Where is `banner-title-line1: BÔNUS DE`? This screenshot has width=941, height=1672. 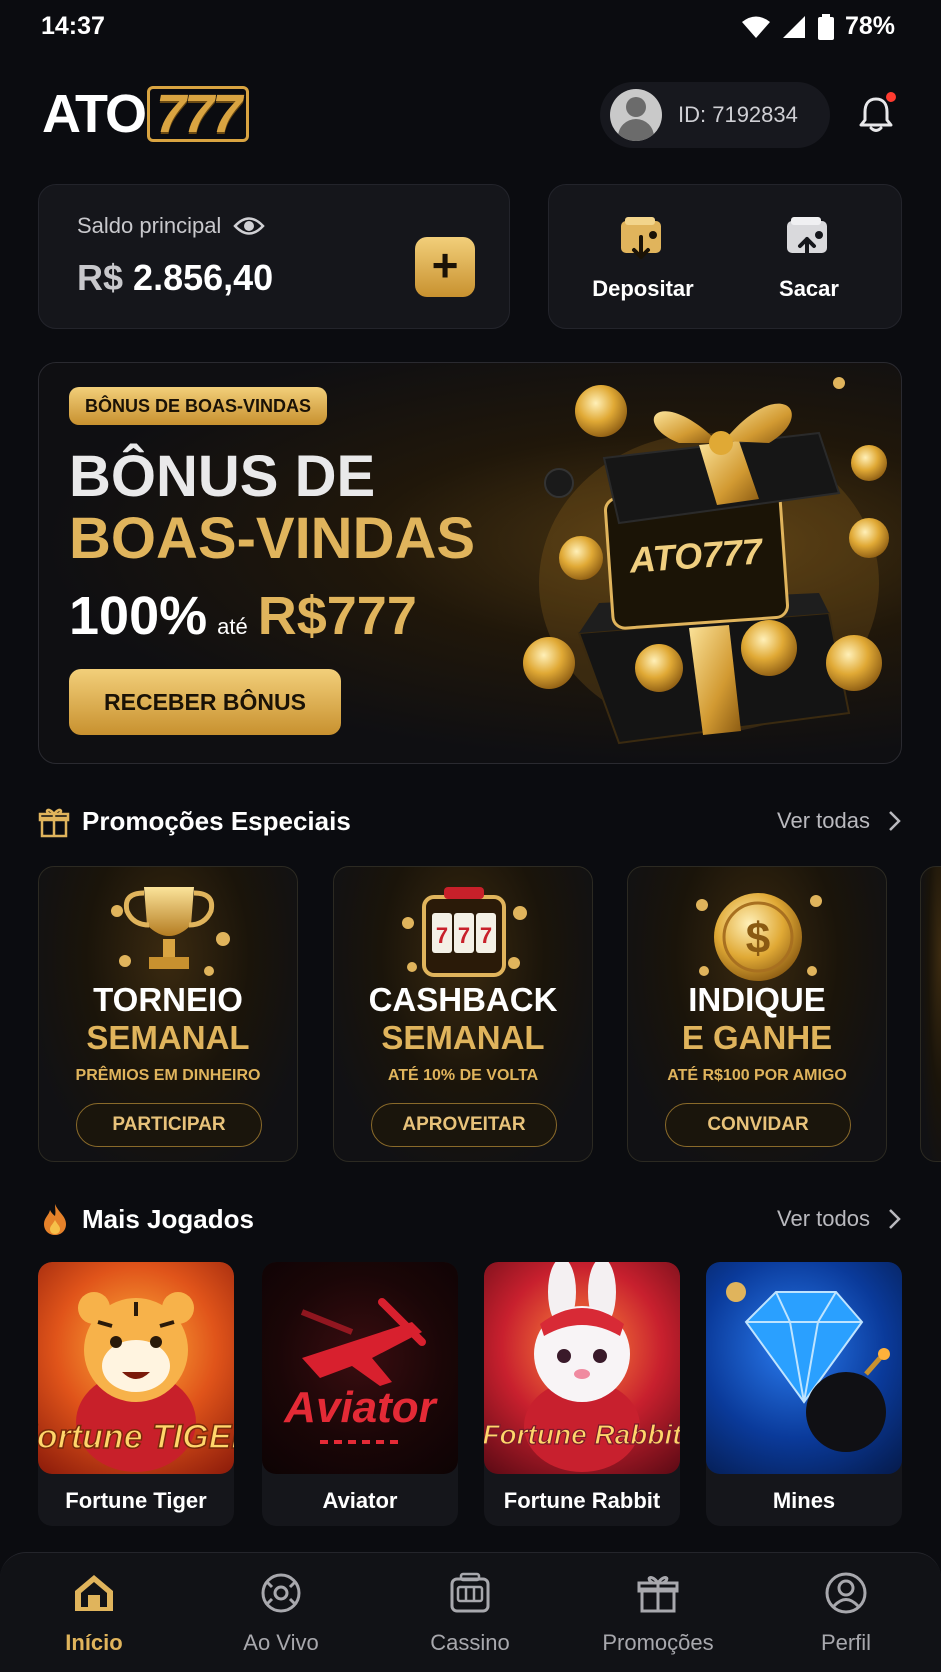 banner-title-line1: BÔNUS DE is located at coordinates (222, 476).